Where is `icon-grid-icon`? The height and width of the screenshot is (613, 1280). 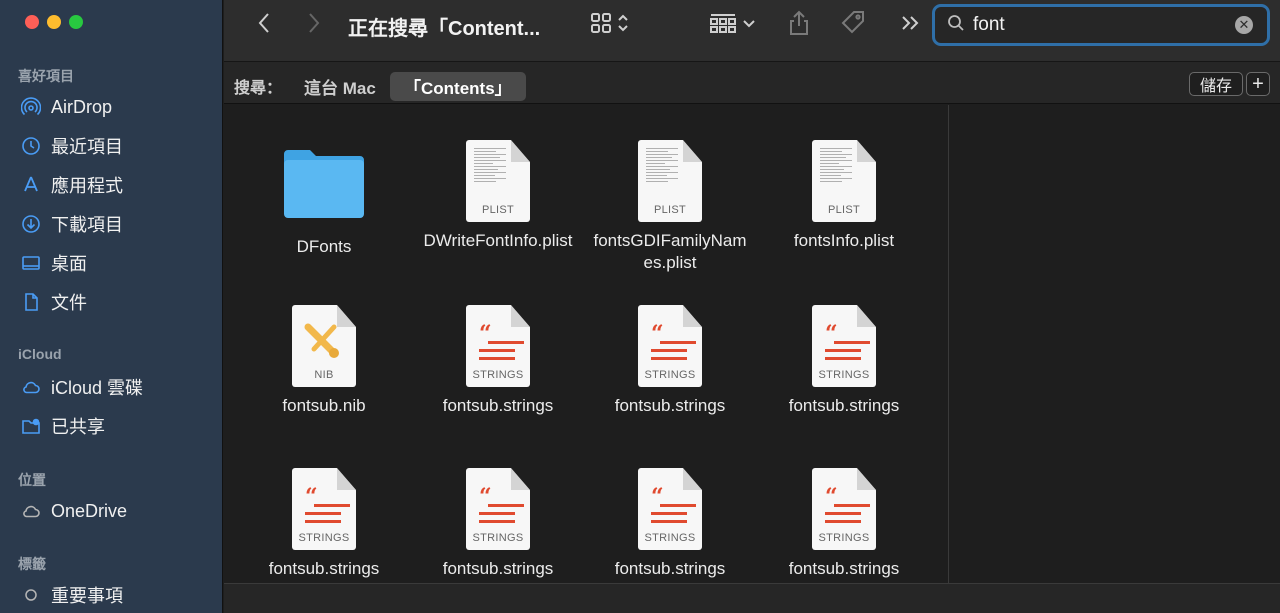
icon-grid-icon is located at coordinates (601, 25).